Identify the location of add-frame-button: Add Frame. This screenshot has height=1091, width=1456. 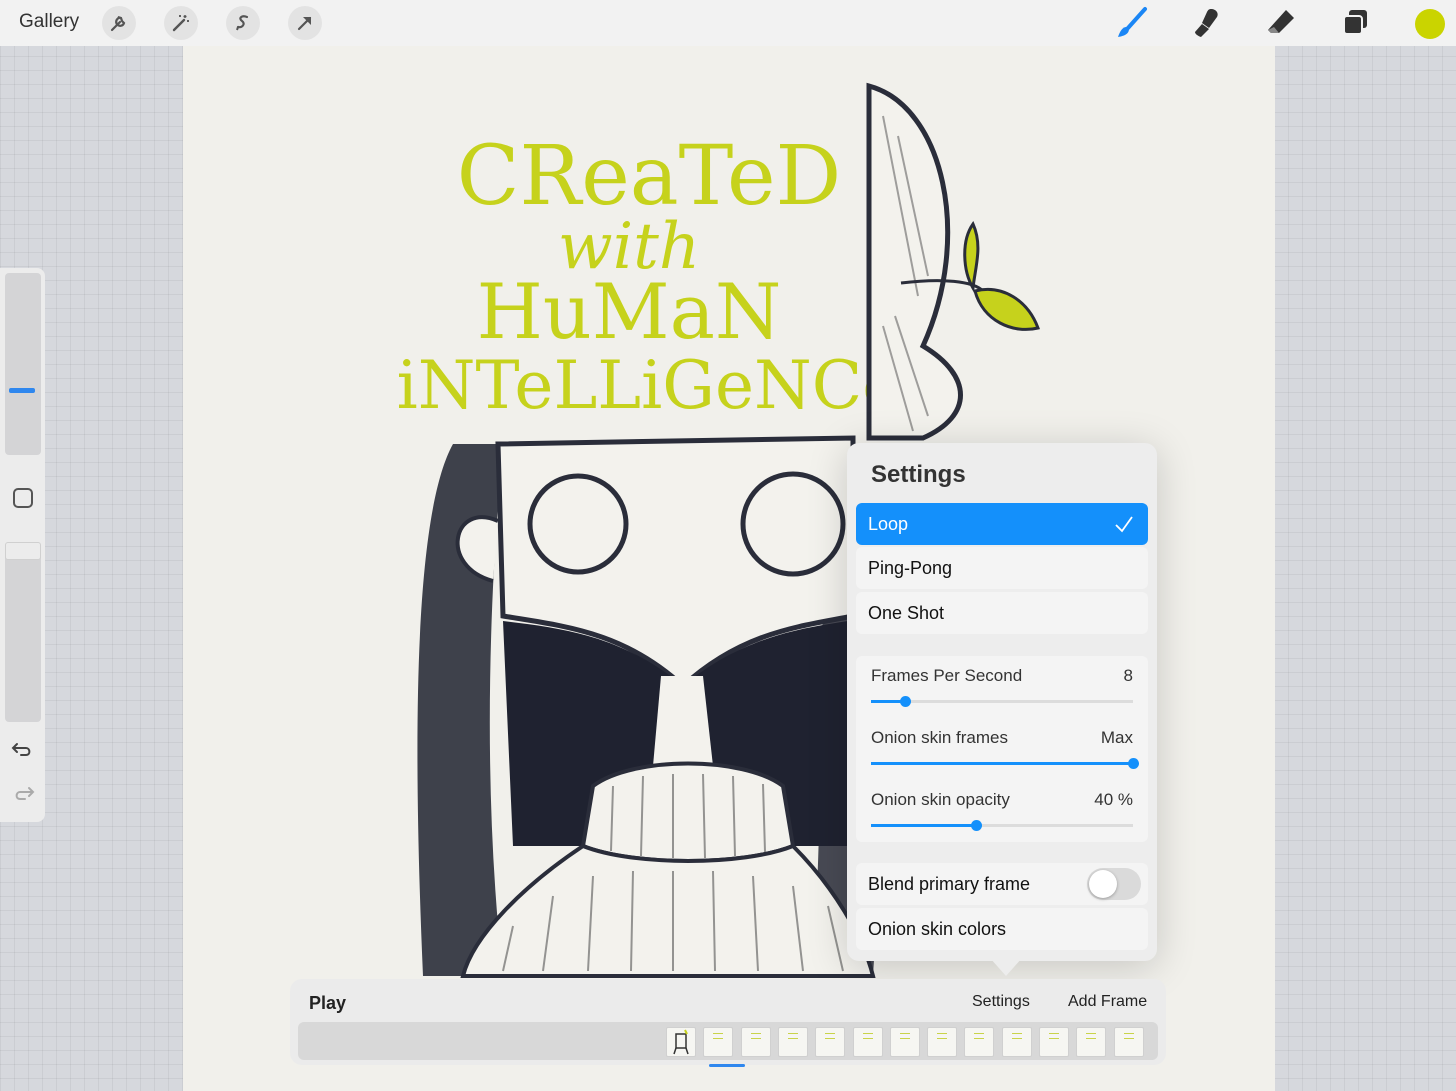
(1107, 1002).